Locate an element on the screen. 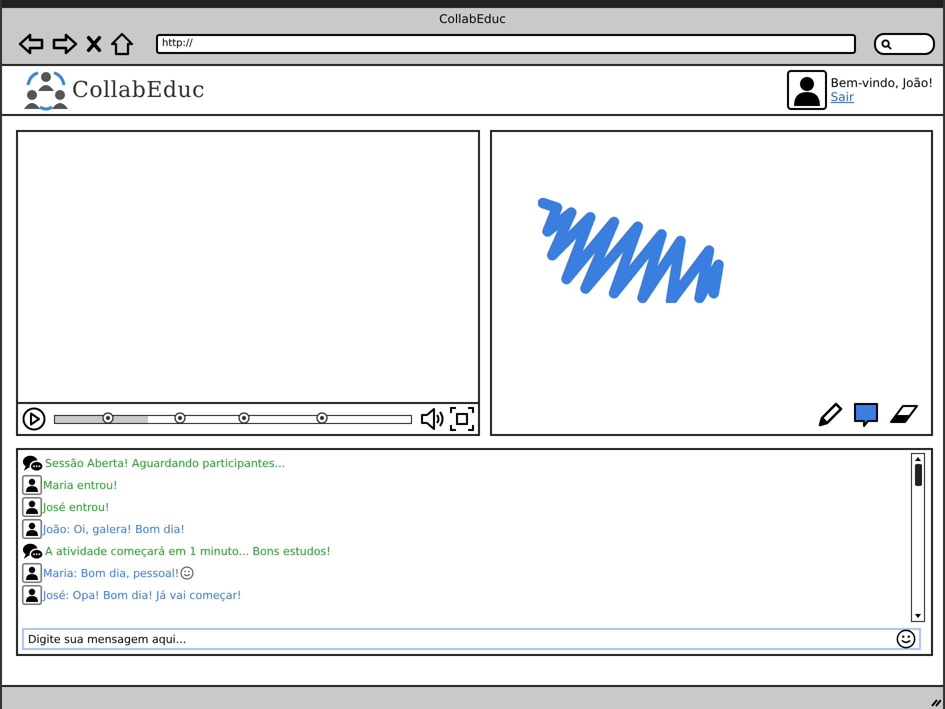 This screenshot has height=709, width=945. scrollbar is located at coordinates (918, 537).